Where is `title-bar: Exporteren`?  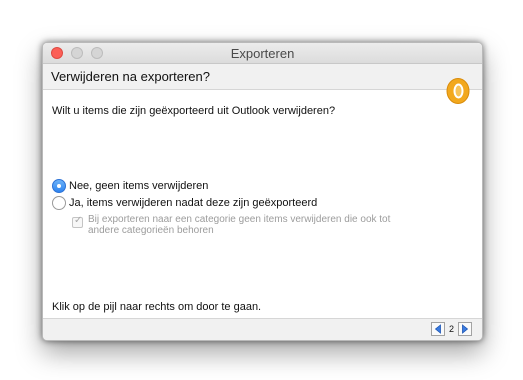
title-bar: Exporteren is located at coordinates (262, 53).